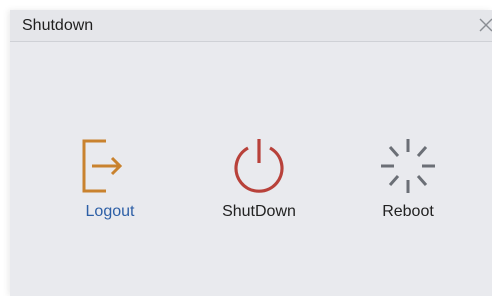 Image resolution: width=492 pixels, height=296 pixels. I want to click on reboot-label: Reboot, so click(408, 211).